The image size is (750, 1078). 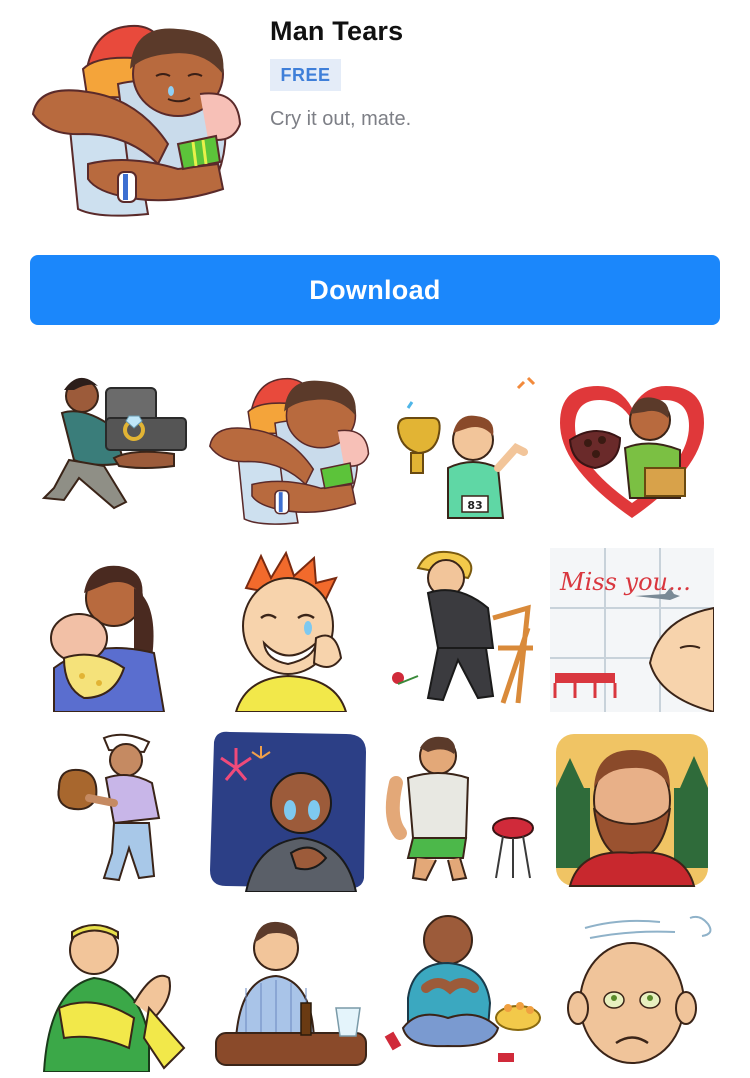 What do you see at coordinates (375, 290) in the screenshot?
I see `download-button: Download` at bounding box center [375, 290].